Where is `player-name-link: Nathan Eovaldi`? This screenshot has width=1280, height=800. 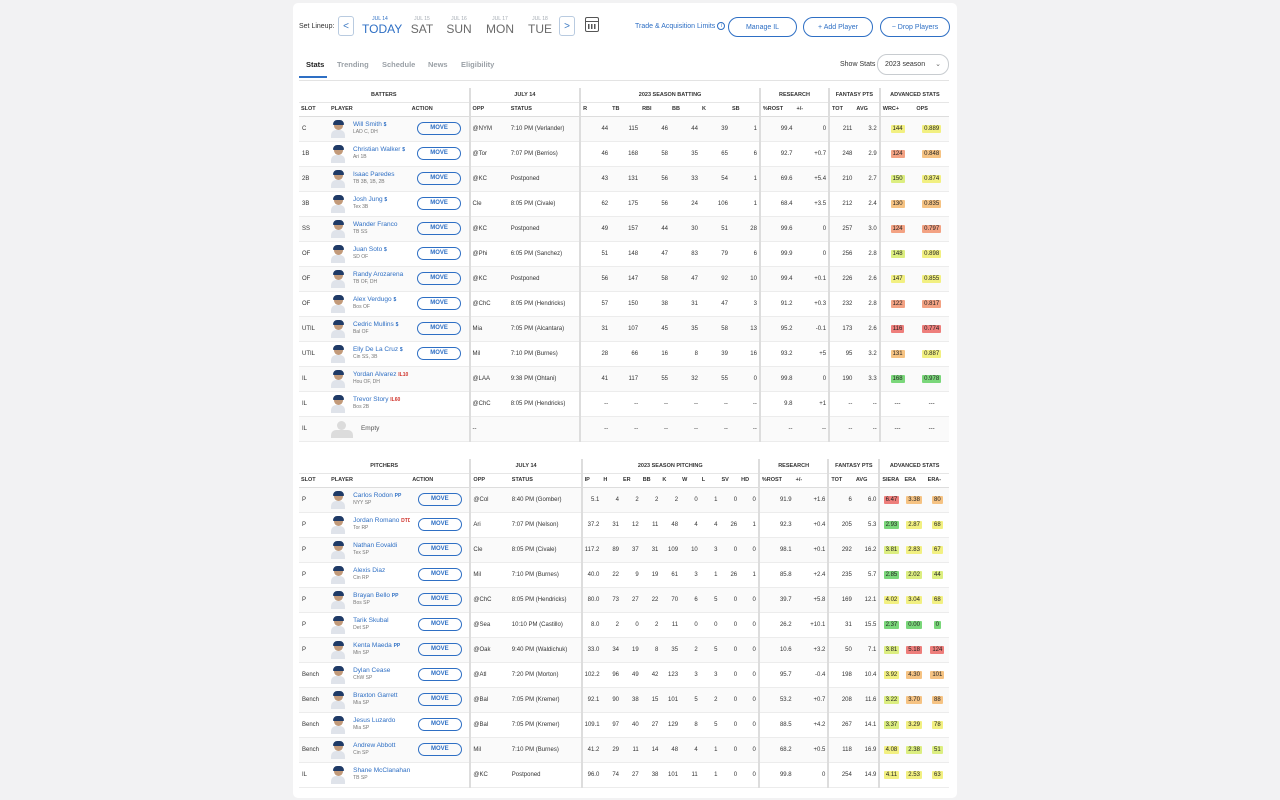 player-name-link: Nathan Eovaldi is located at coordinates (375, 545).